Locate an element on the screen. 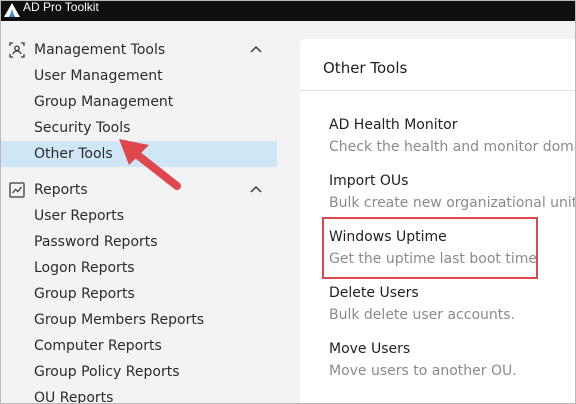  chart-icon is located at coordinates (17, 190).